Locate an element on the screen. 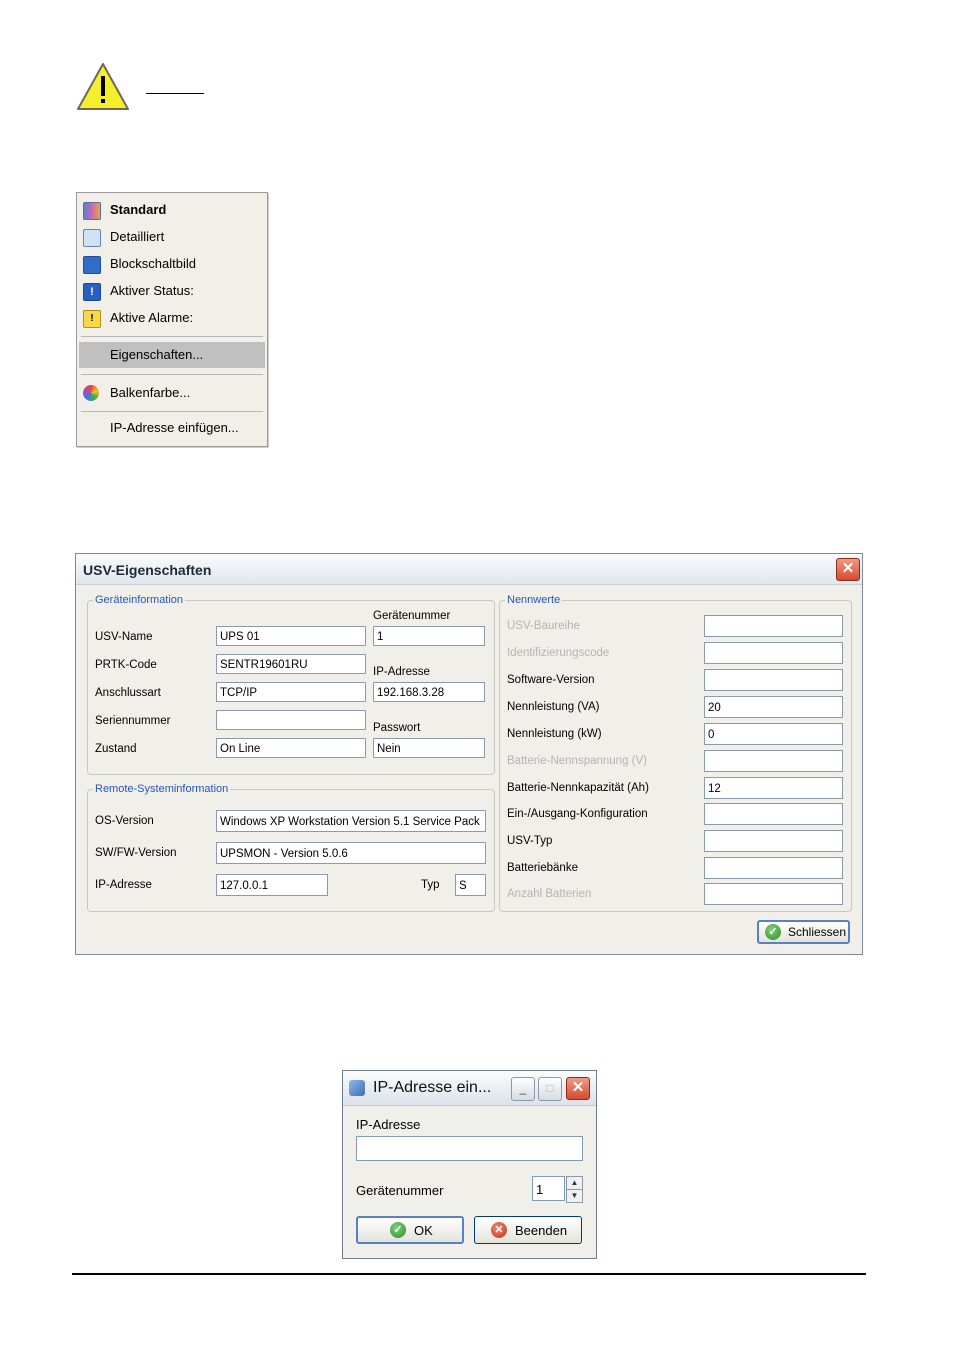 The height and width of the screenshot is (1350, 954). password-field: Nein is located at coordinates (429, 748).